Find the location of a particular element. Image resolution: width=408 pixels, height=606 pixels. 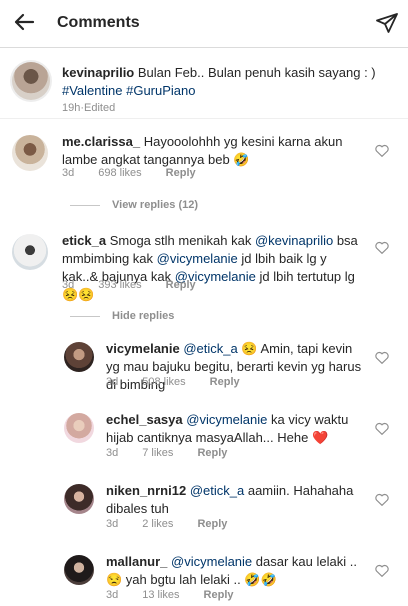

reply-username: niken_nrni12 is located at coordinates (146, 490).